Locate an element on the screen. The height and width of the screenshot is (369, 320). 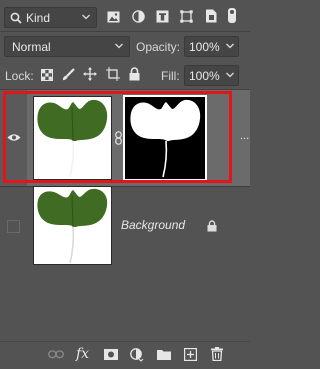
group-folder-icon is located at coordinates (164, 354).